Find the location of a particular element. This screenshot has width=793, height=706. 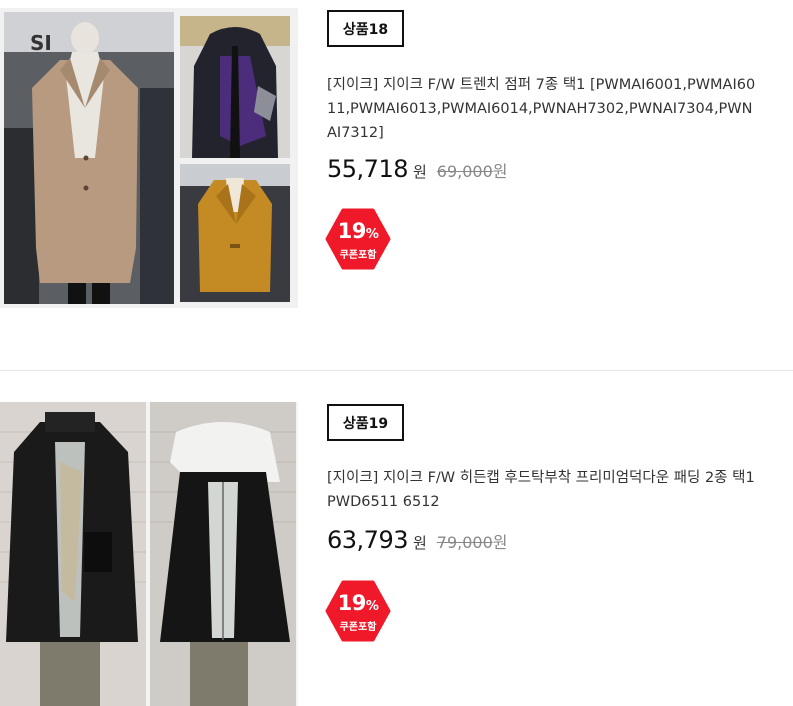

original-price: 69,000원 is located at coordinates (472, 171).